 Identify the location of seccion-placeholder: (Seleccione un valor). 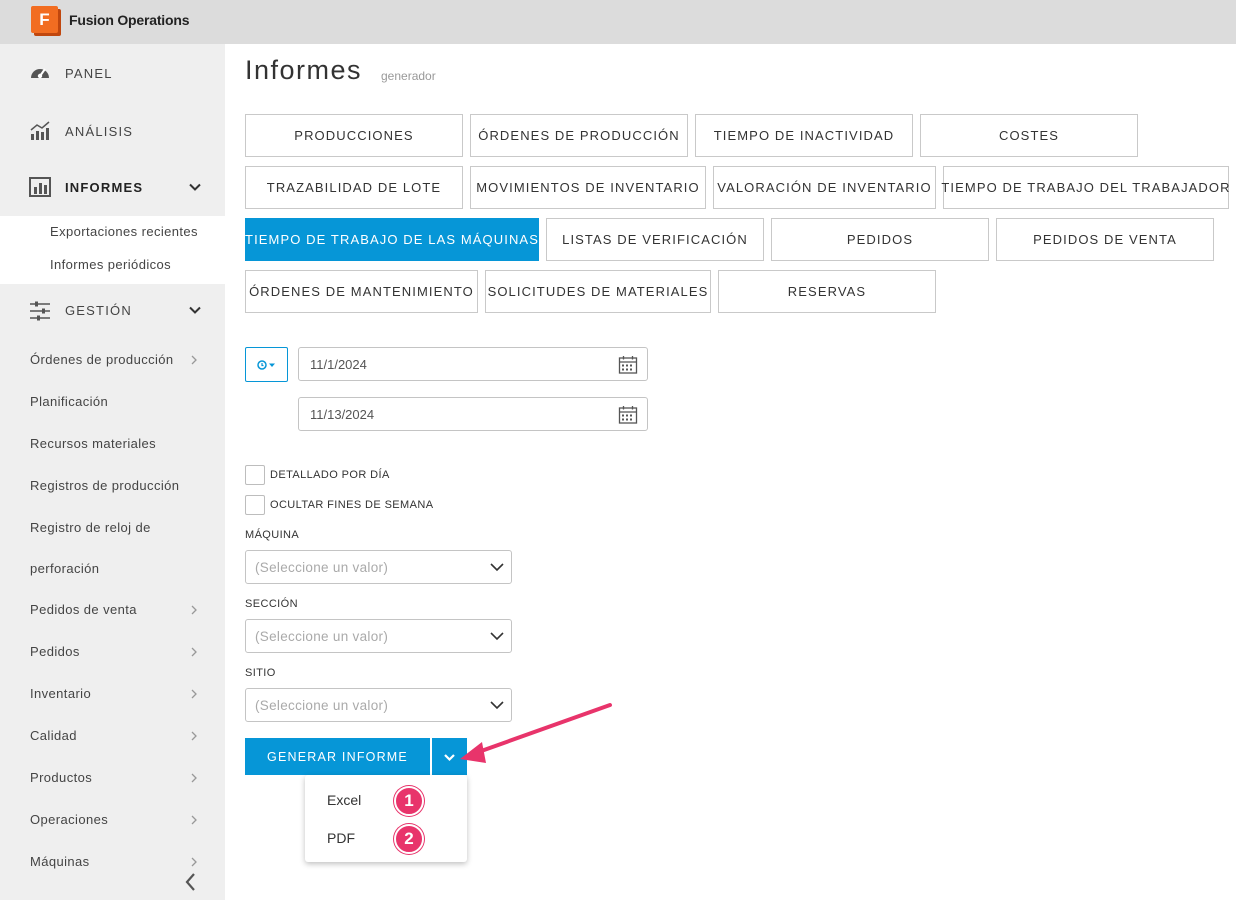
(322, 636).